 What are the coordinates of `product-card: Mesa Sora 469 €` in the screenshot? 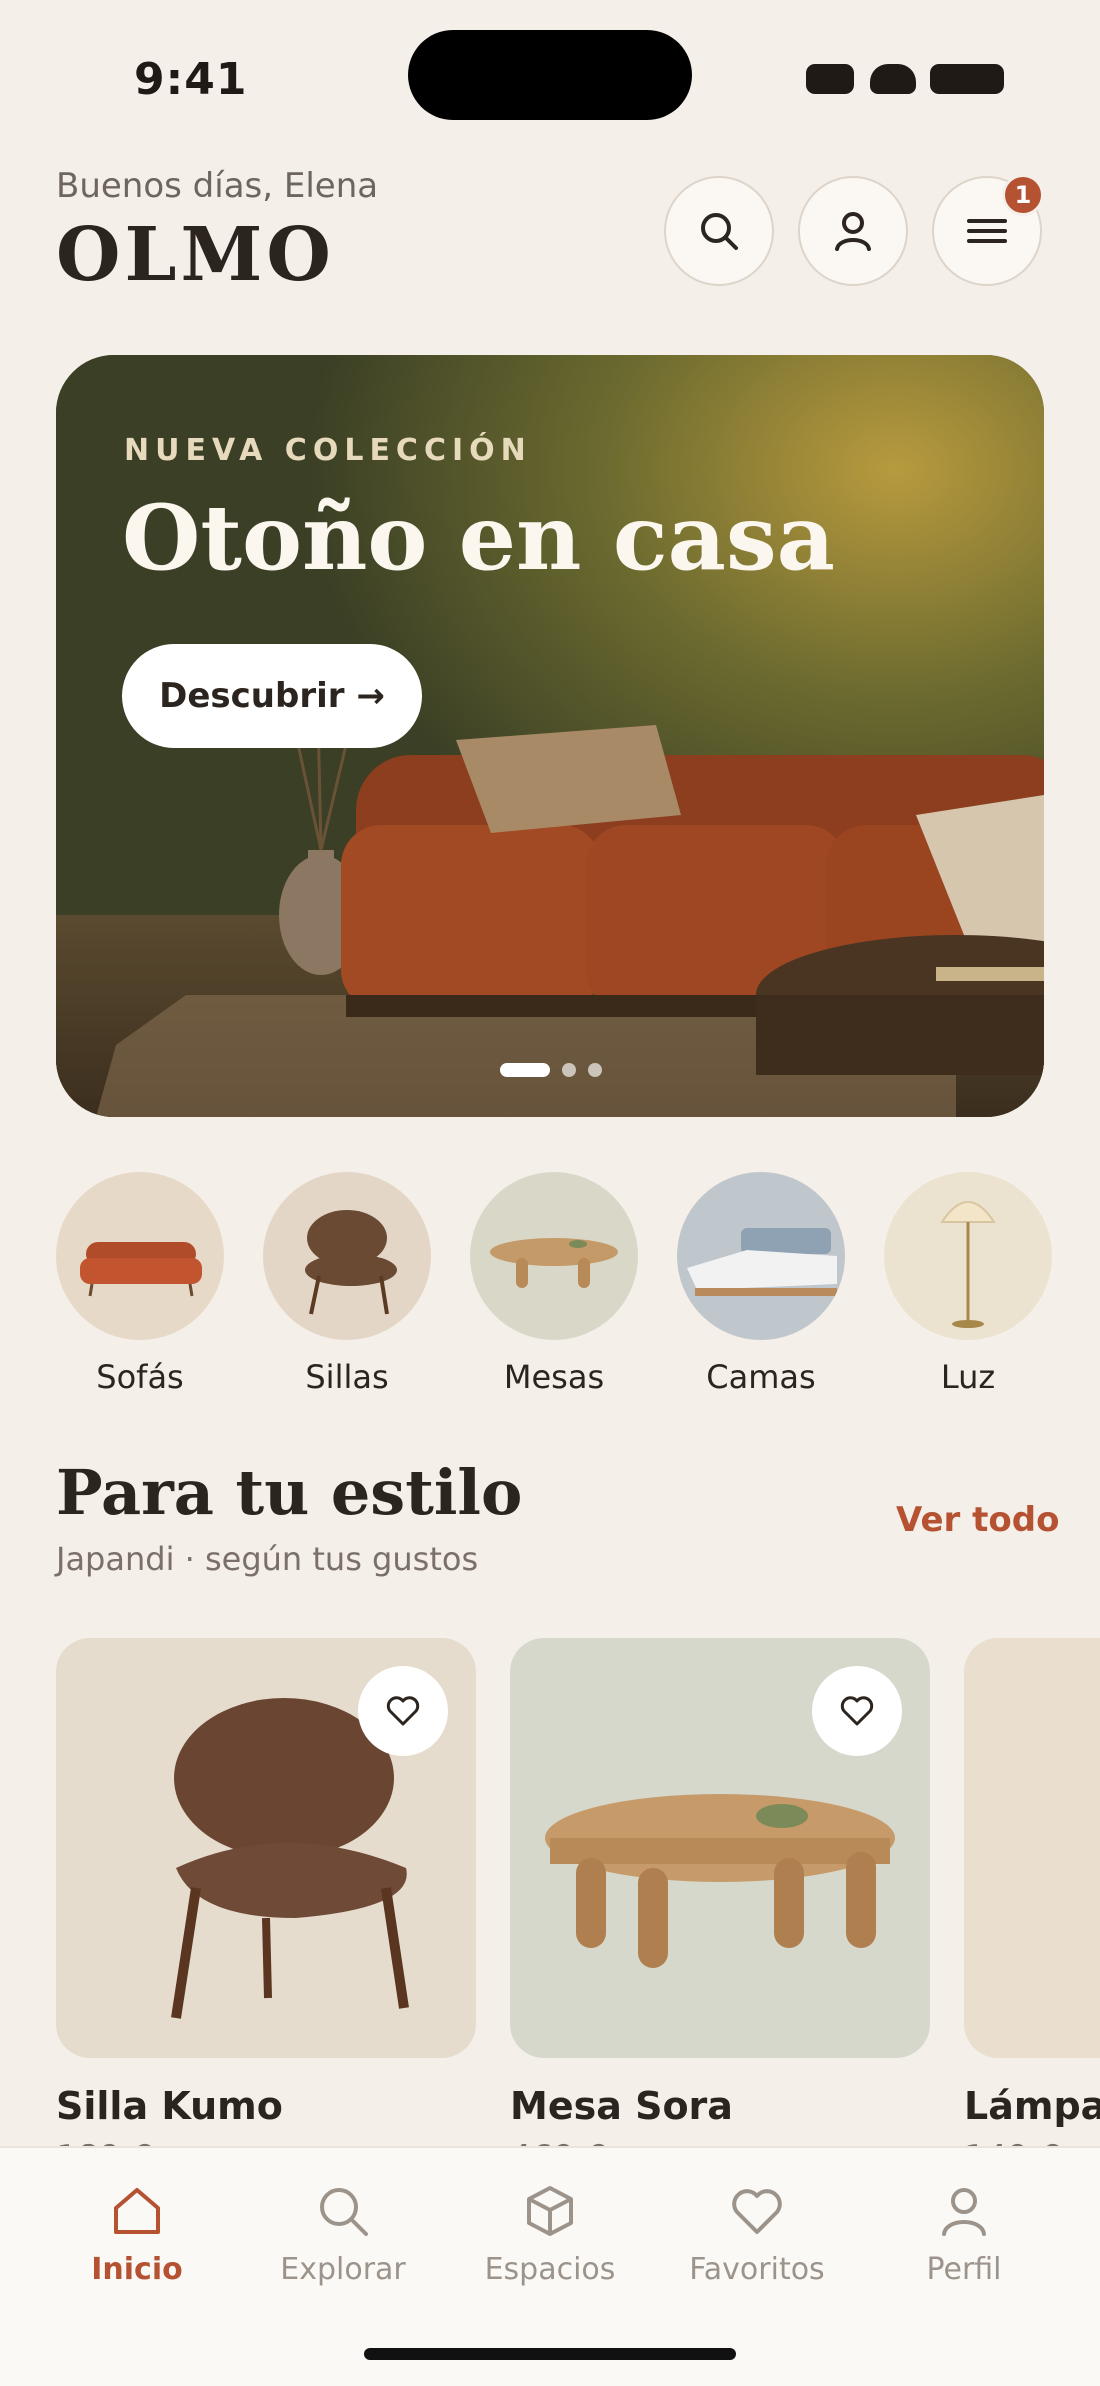 It's located at (720, 1908).